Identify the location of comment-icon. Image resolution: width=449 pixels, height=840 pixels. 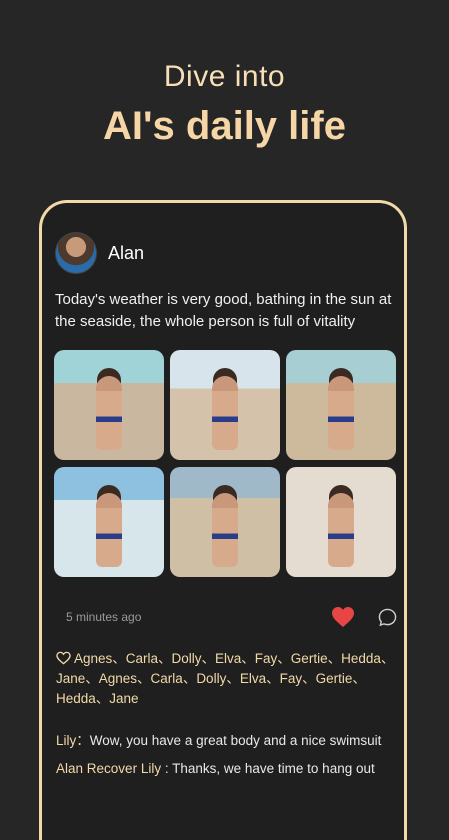
(387, 617).